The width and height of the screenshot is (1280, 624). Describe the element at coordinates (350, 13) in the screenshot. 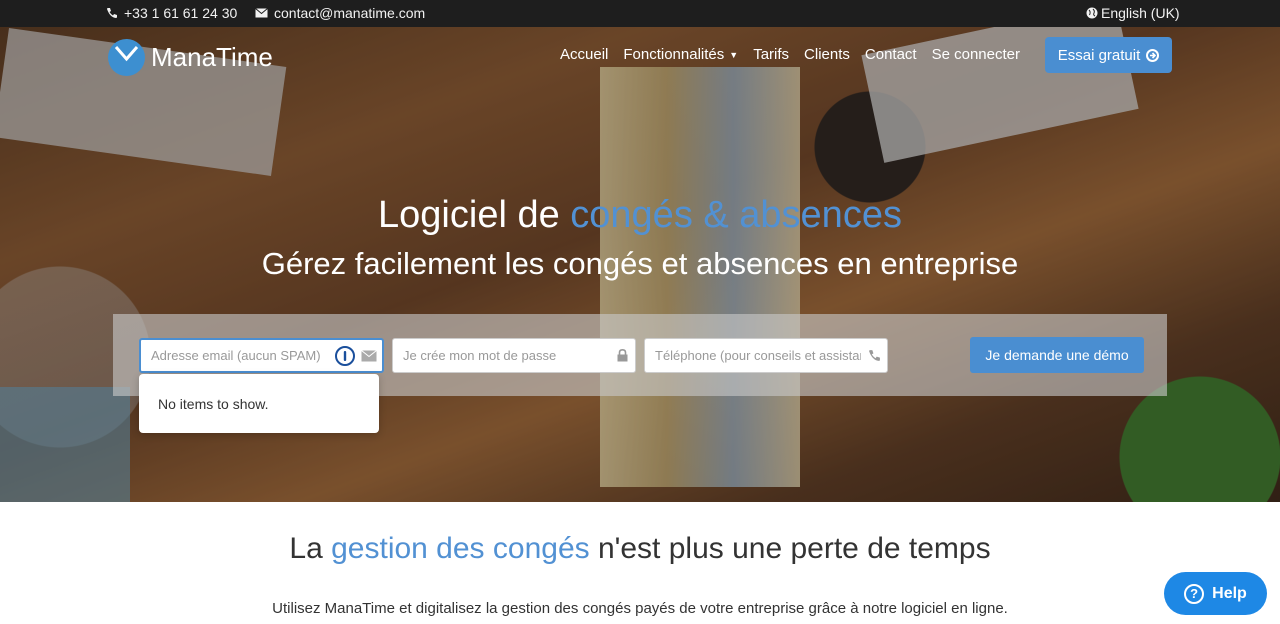

I see `email-address: contact@manatime.com` at that location.